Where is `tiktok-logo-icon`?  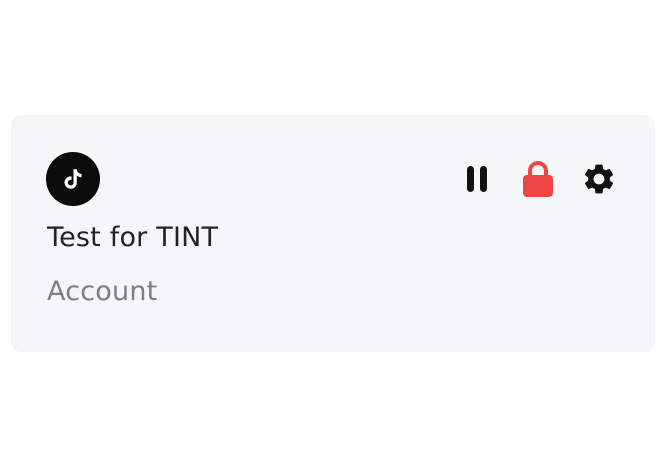 tiktok-logo-icon is located at coordinates (73, 179).